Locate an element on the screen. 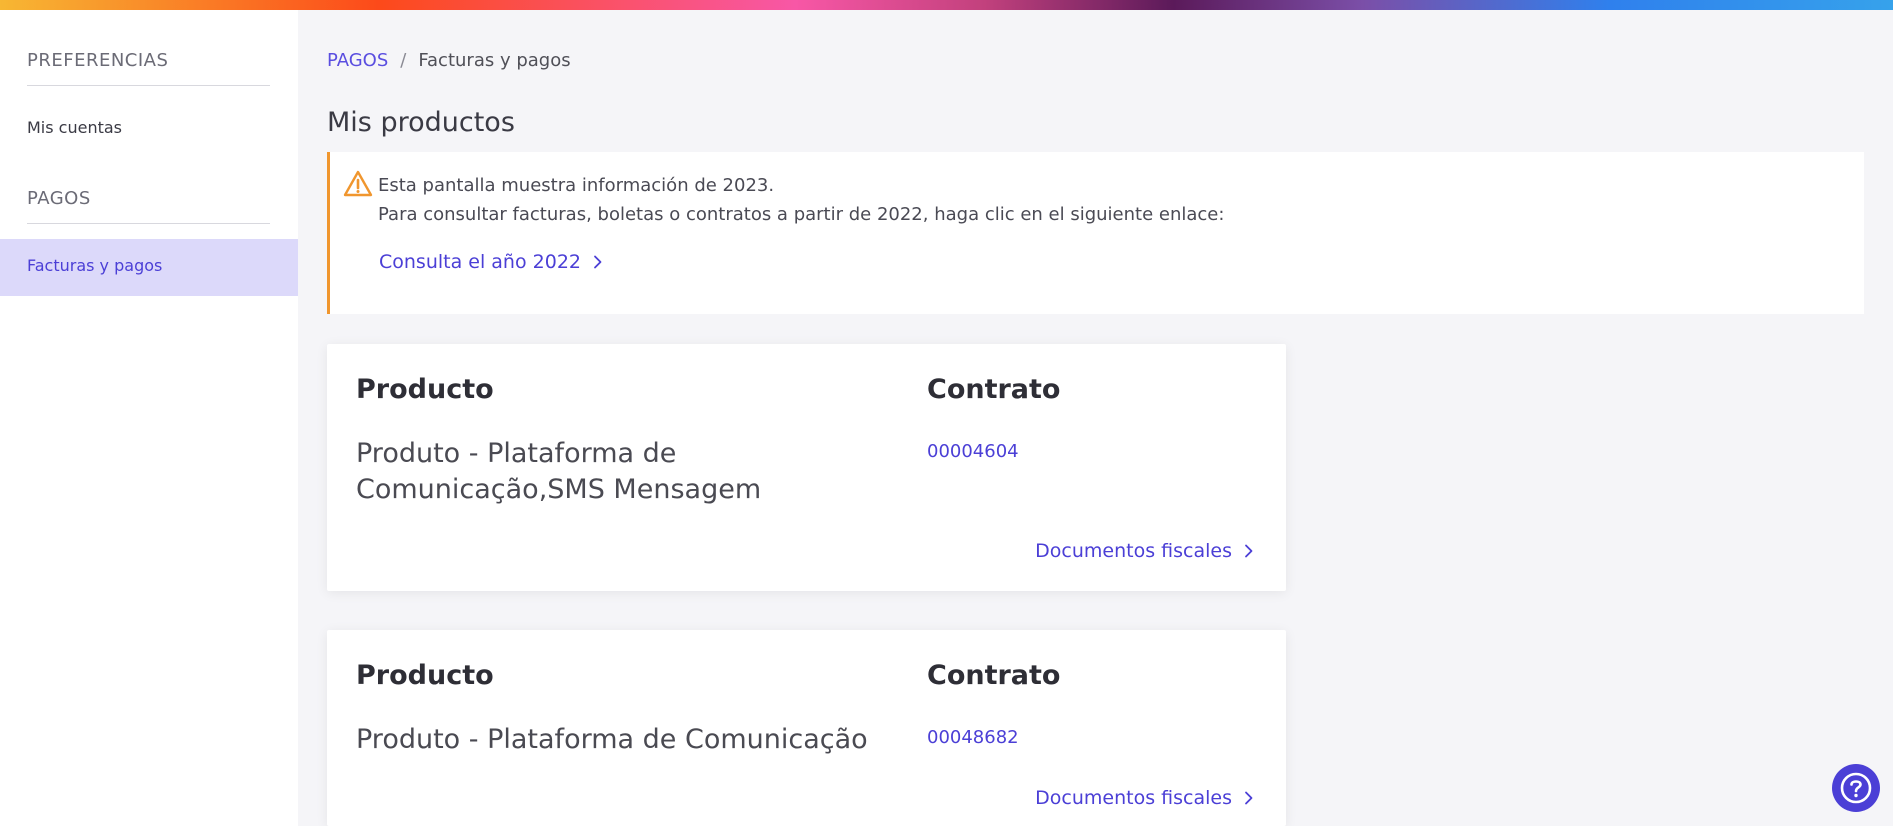  sidebar-section-pagos: PAGOS is located at coordinates (148, 206).